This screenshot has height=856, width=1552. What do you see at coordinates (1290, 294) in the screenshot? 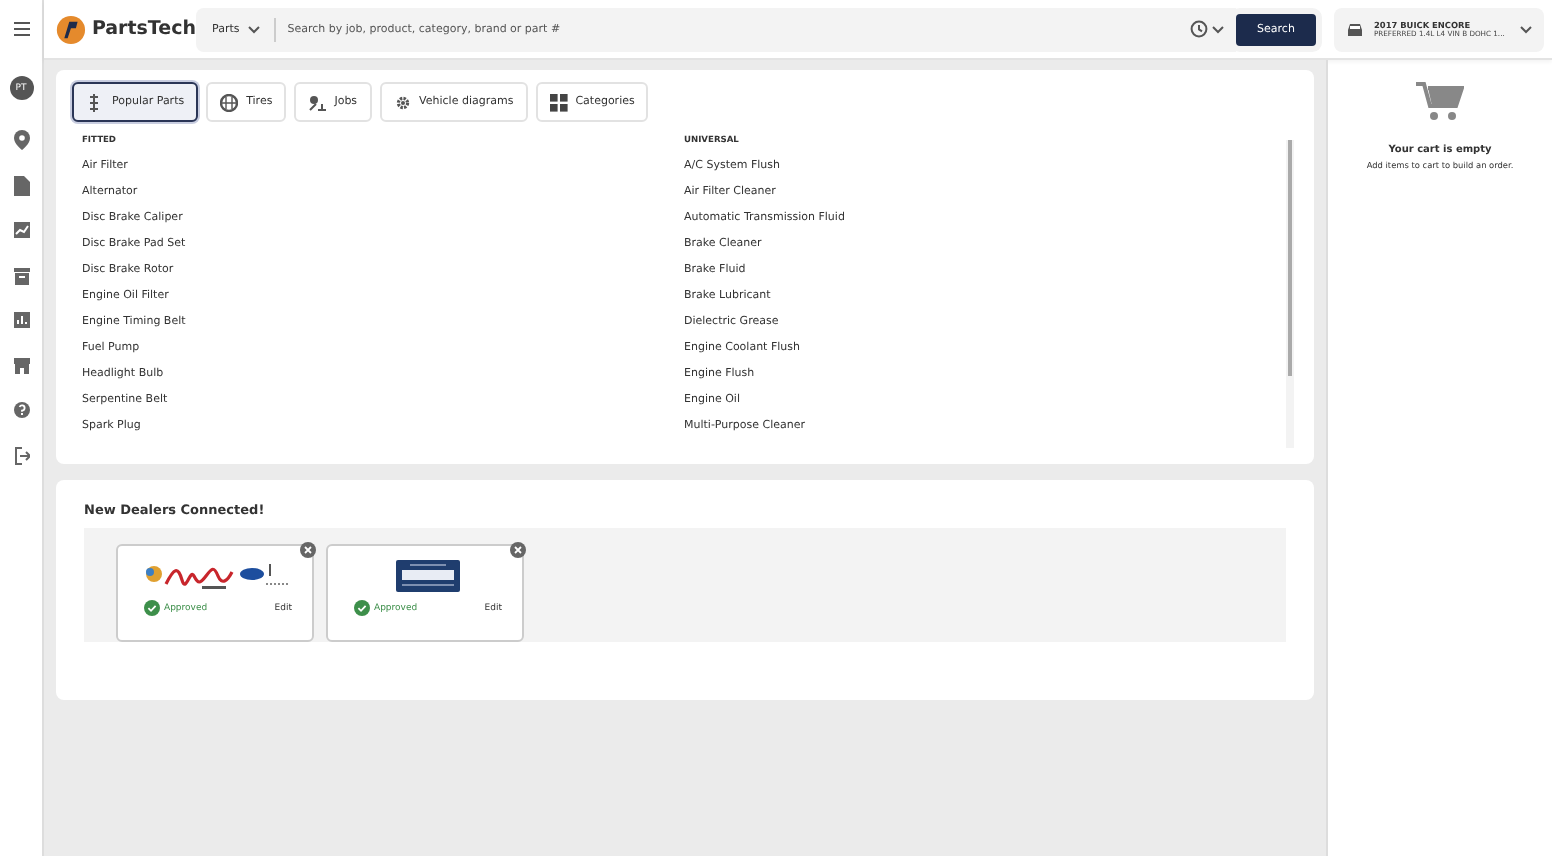
I see `scrollbar` at bounding box center [1290, 294].